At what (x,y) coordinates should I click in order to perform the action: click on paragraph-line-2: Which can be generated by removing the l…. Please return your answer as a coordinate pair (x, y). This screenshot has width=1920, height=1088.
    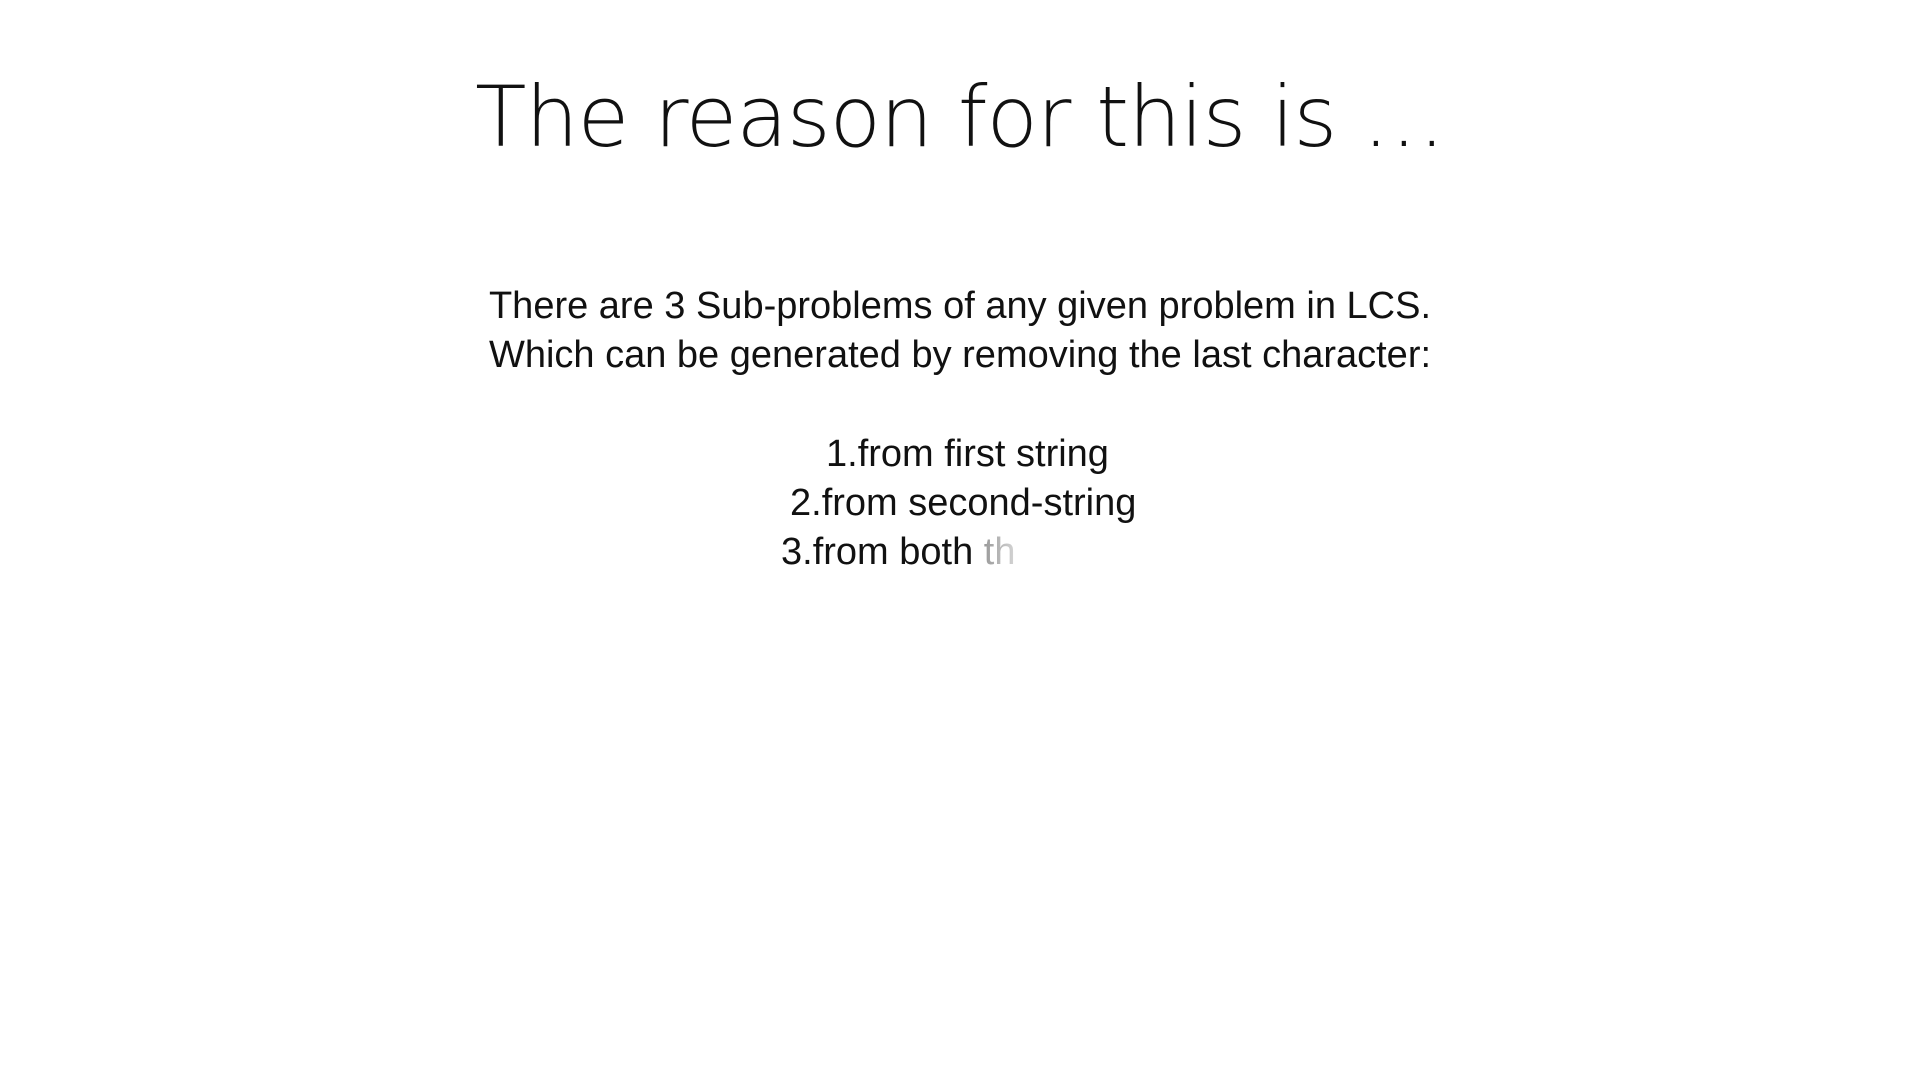
    Looking at the image, I should click on (960, 355).